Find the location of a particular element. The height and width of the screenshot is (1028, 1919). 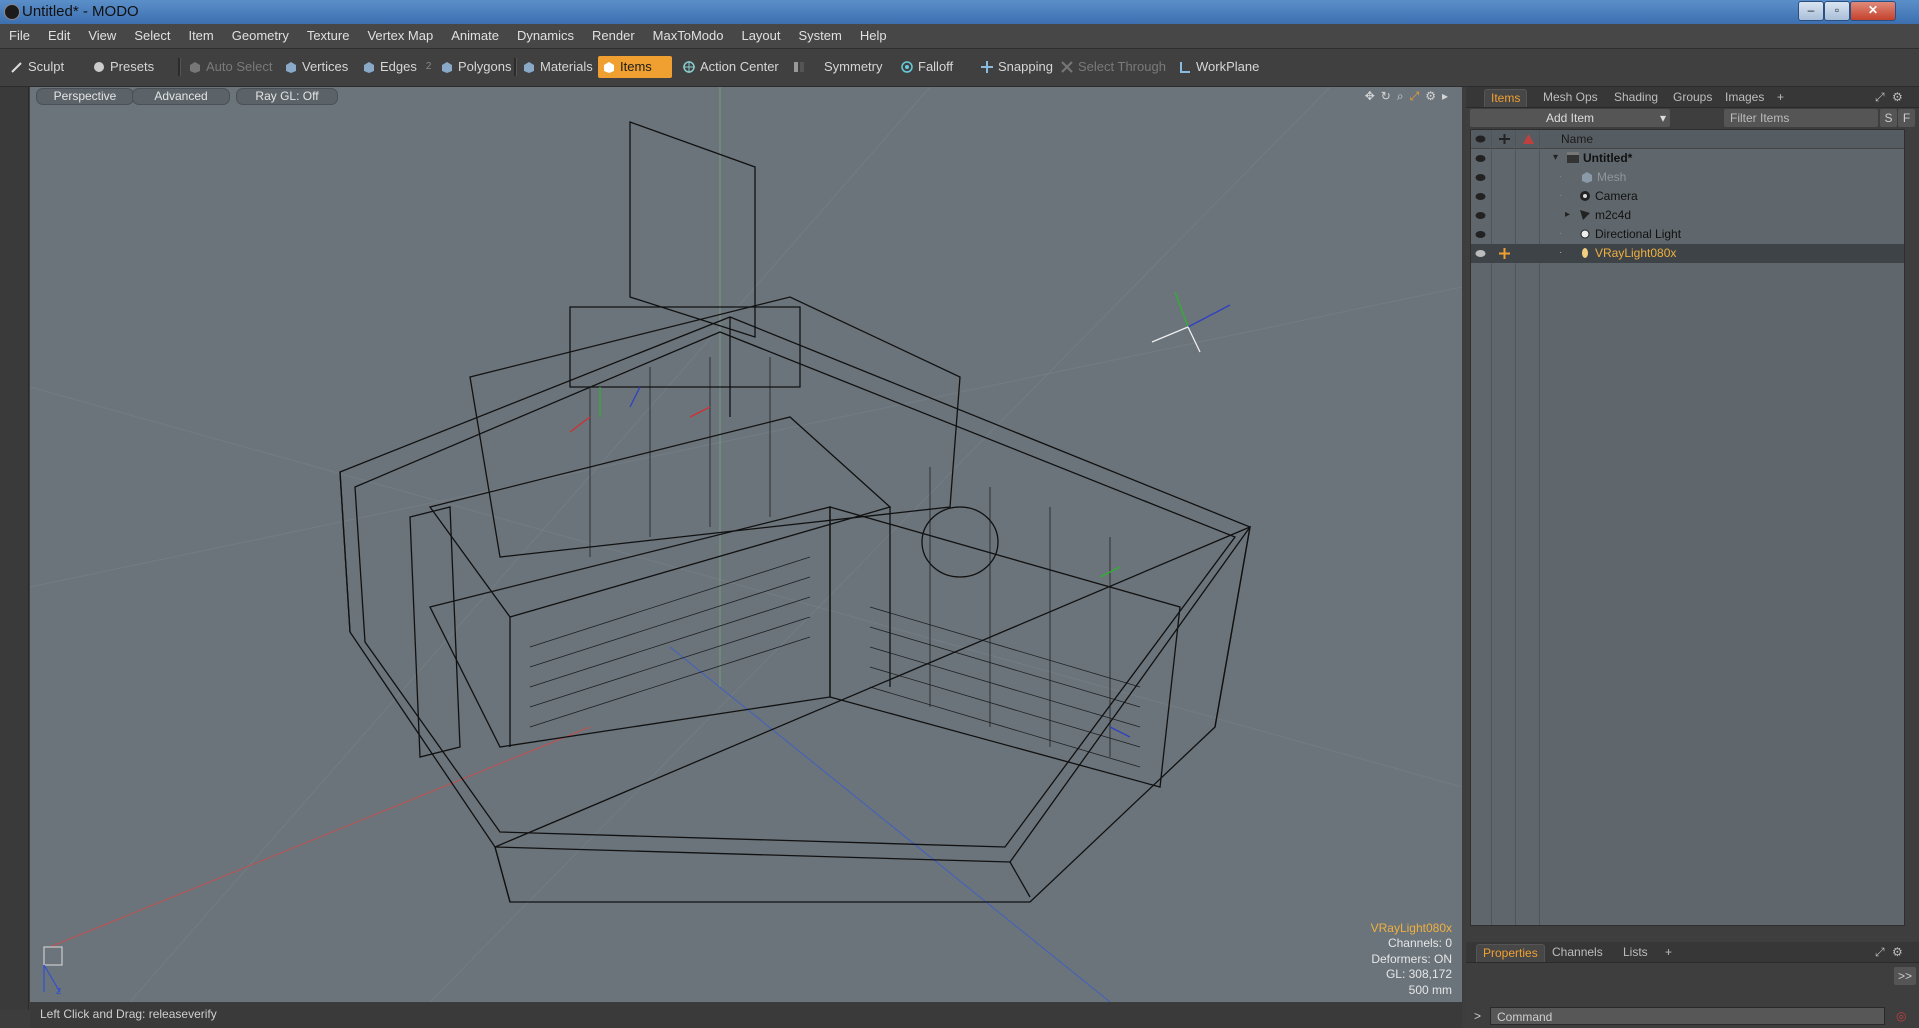

item-list-header: Name is located at coordinates (1687, 139).